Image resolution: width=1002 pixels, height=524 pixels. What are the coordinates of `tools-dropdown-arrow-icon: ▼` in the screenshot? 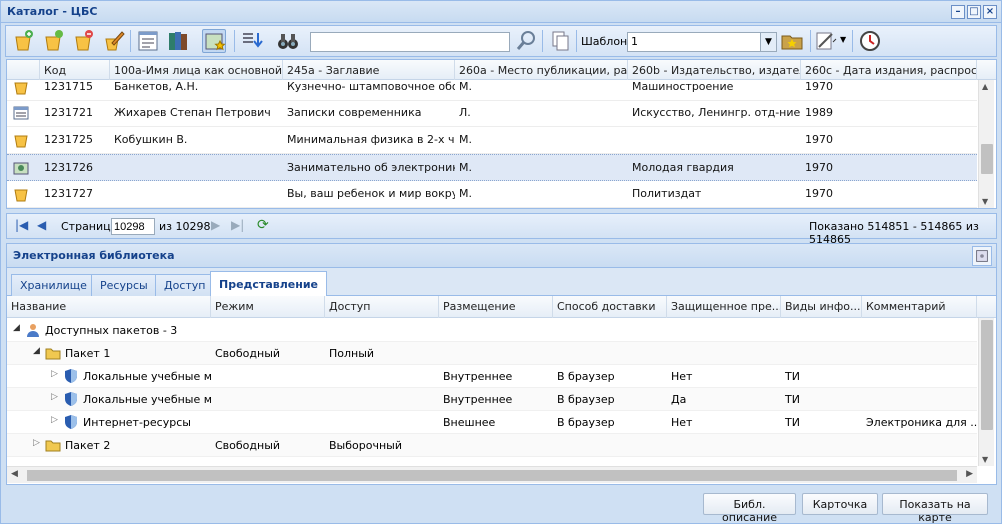 It's located at (843, 39).